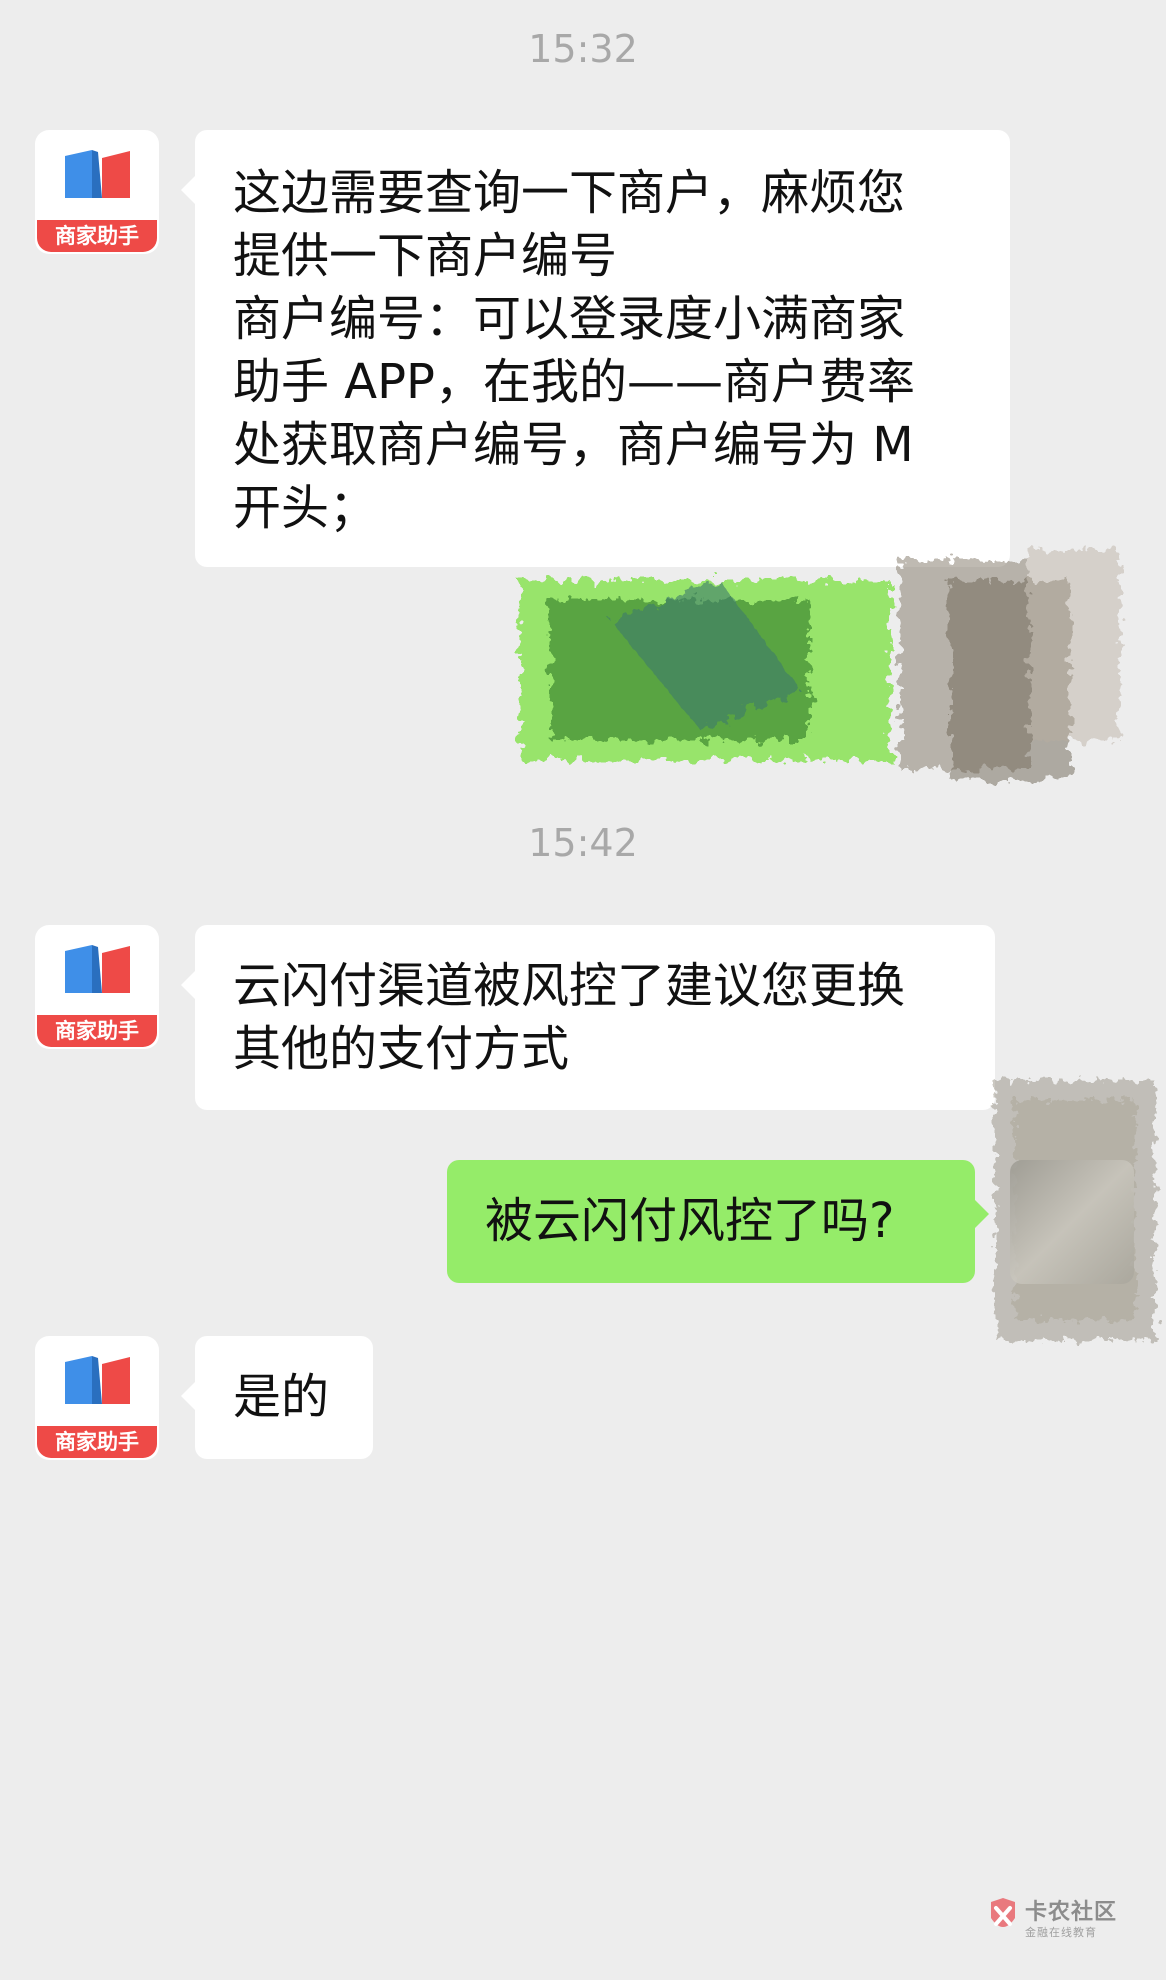 Image resolution: width=1166 pixels, height=1980 pixels. Describe the element at coordinates (569, 193) in the screenshot. I see `message-line: 这边需要查询一下商户，麻烦您` at that location.